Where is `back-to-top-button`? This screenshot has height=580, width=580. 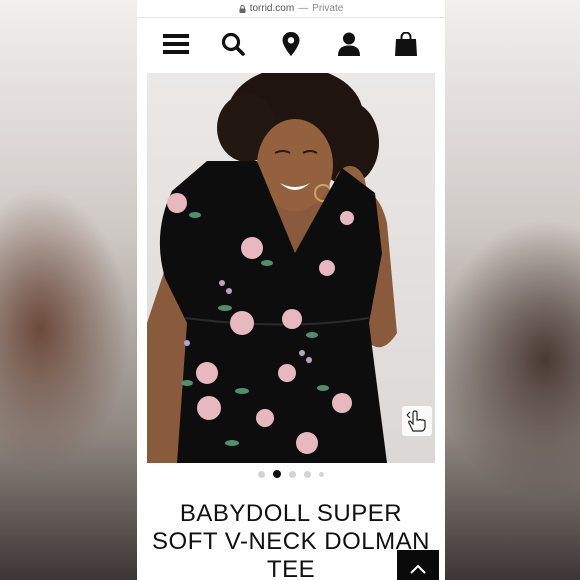
back-to-top-button is located at coordinates (418, 565).